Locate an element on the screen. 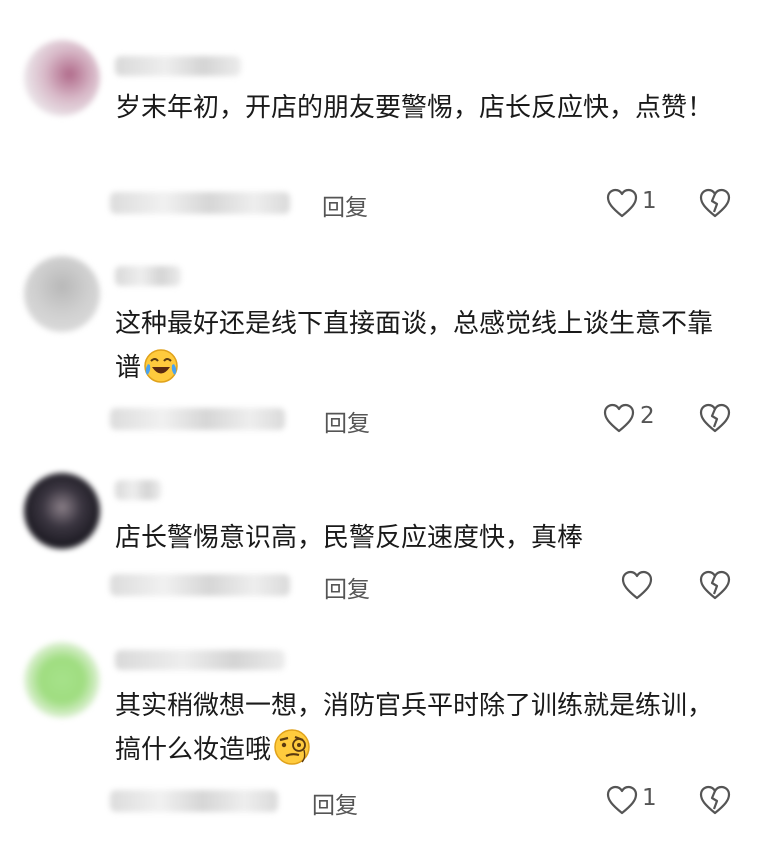 The image size is (766, 844). skeptical-monocle-emoji is located at coordinates (292, 747).